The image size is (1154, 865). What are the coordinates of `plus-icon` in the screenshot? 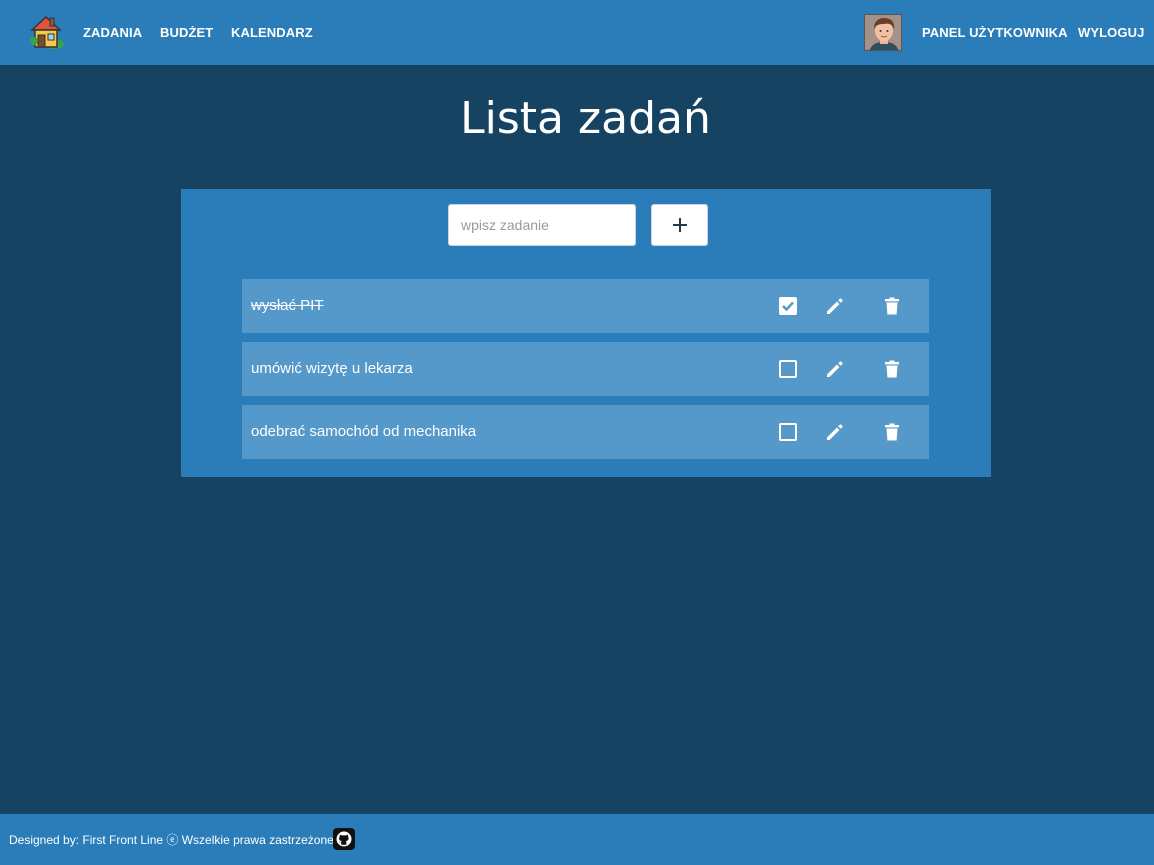 It's located at (679, 225).